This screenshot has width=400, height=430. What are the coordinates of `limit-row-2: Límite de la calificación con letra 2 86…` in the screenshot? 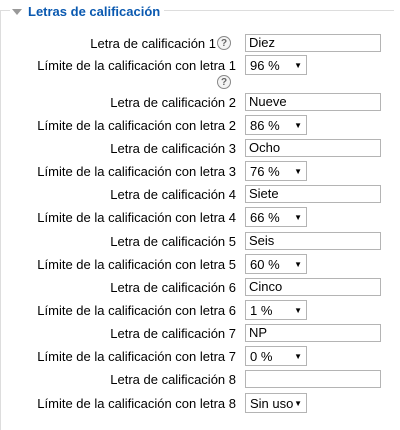 It's located at (200, 126).